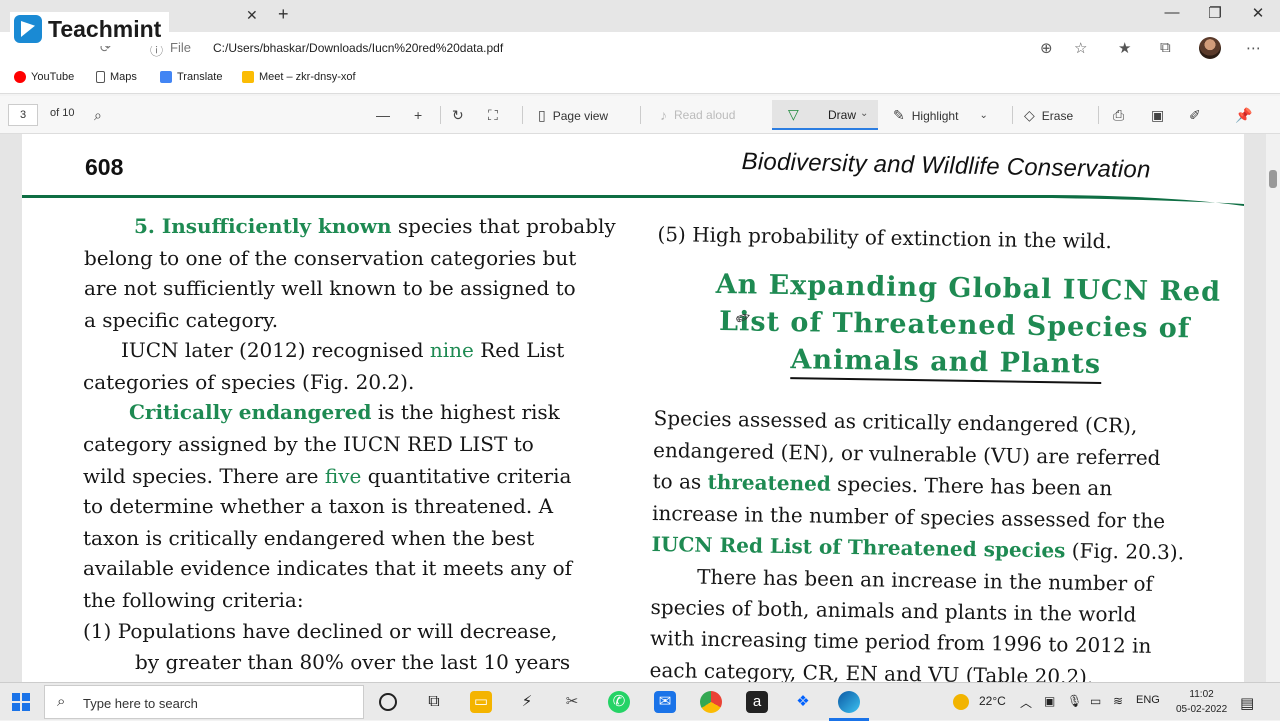 The height and width of the screenshot is (721, 1280). Describe the element at coordinates (968, 288) in the screenshot. I see `section-heading-line-1: An Expanding Global IUCN Red` at that location.